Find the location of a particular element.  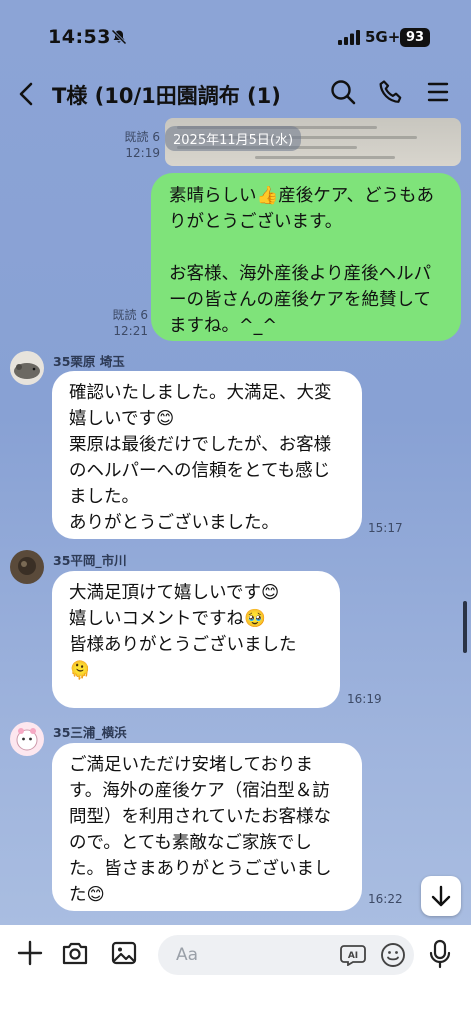

animal-avatar-icon is located at coordinates (27, 368).